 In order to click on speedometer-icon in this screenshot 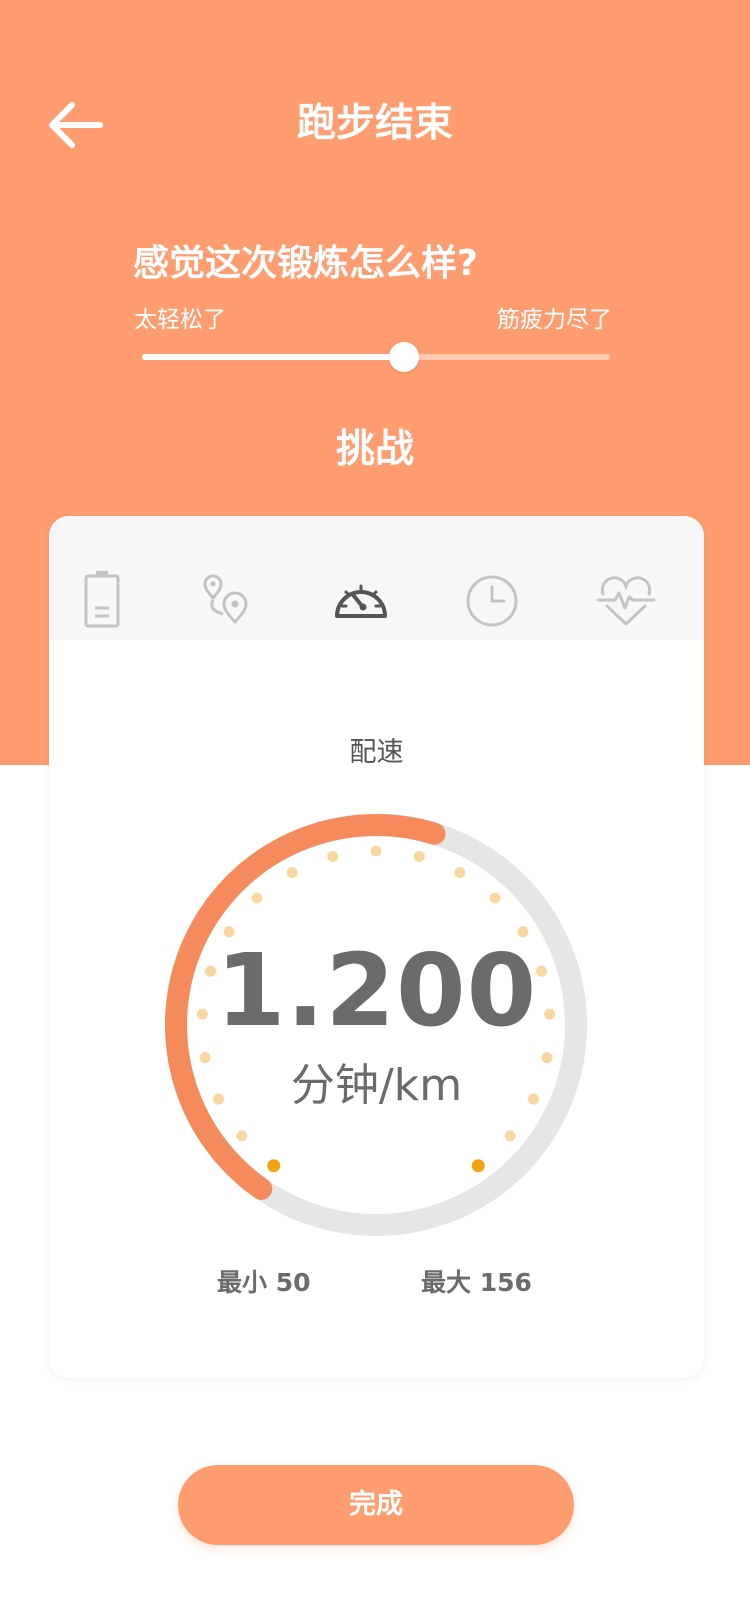, I will do `click(361, 601)`.